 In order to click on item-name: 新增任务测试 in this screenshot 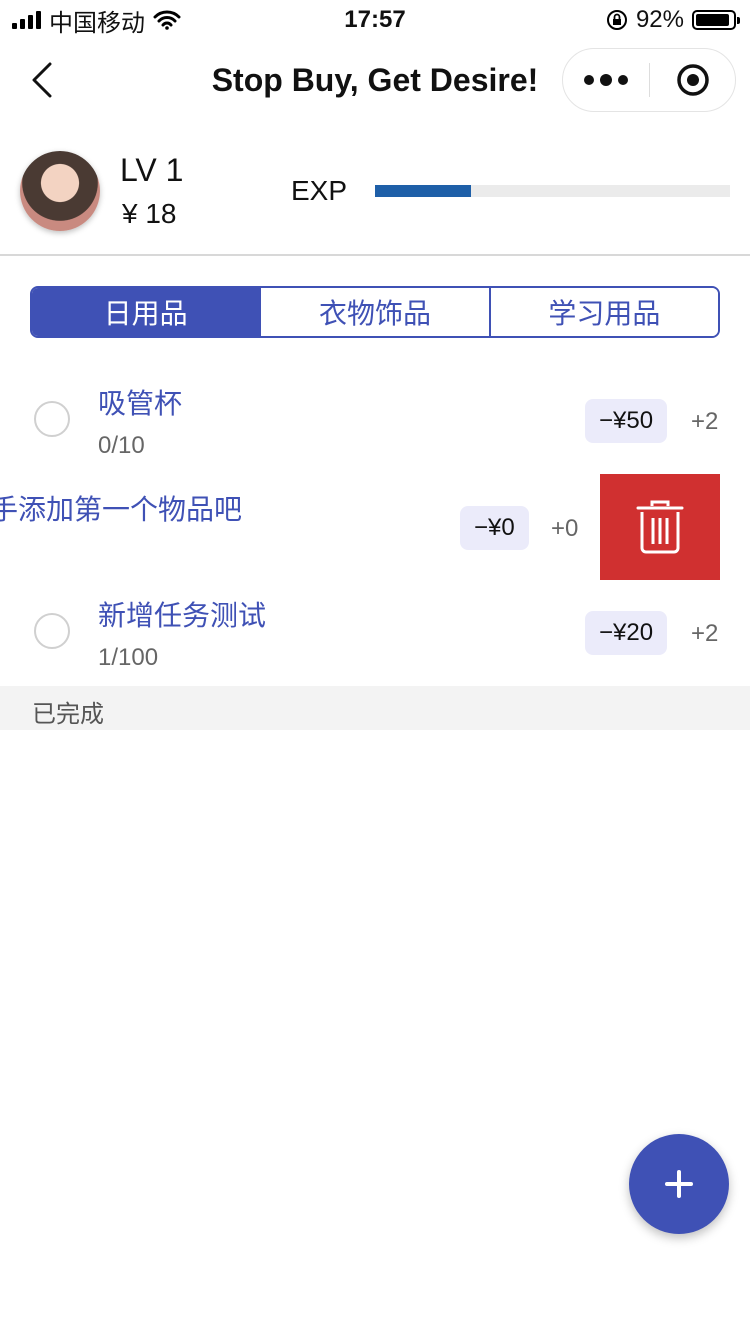, I will do `click(182, 614)`.